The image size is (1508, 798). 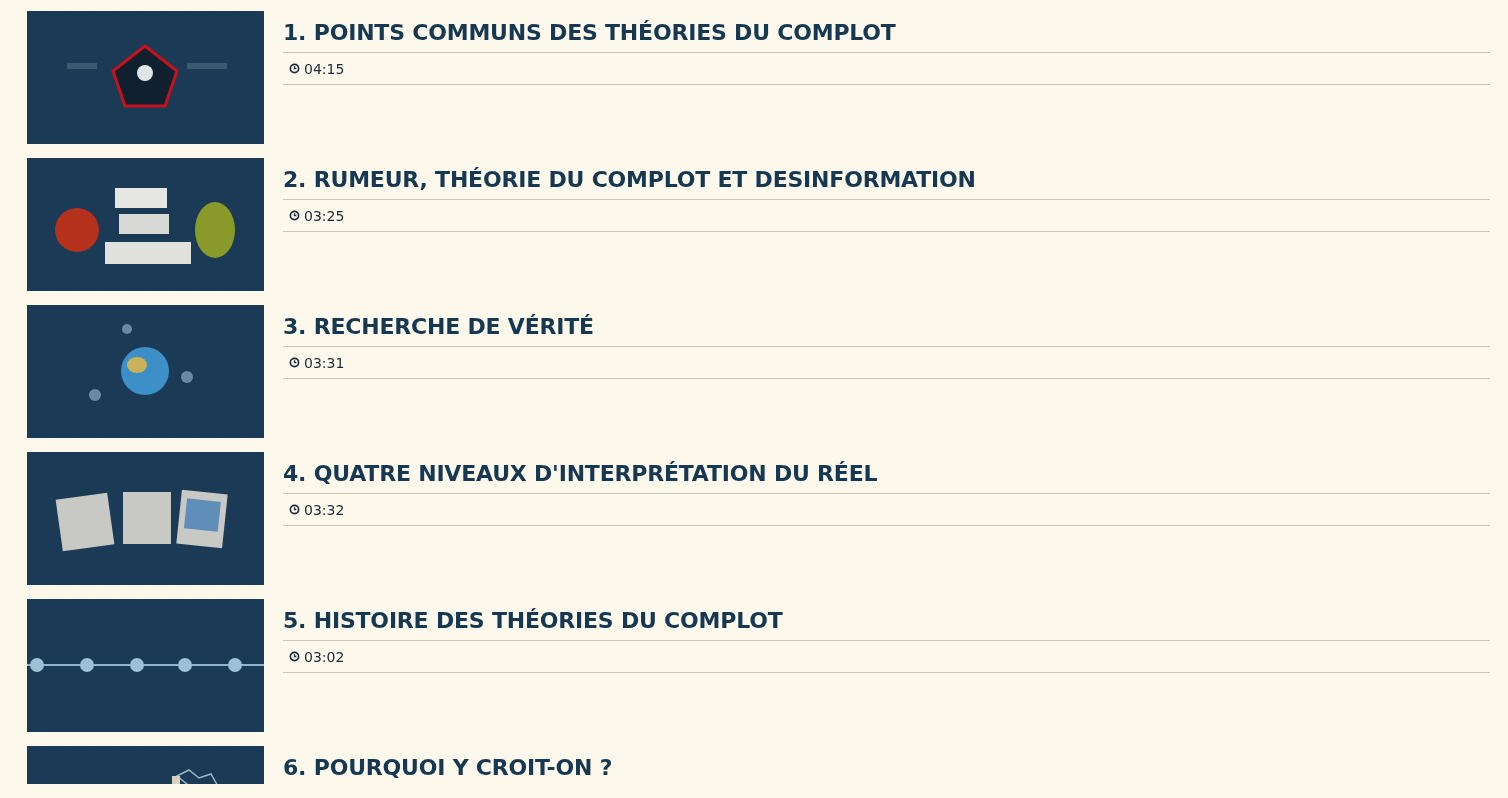 I want to click on video-duration: 04:15, so click(x=324, y=68).